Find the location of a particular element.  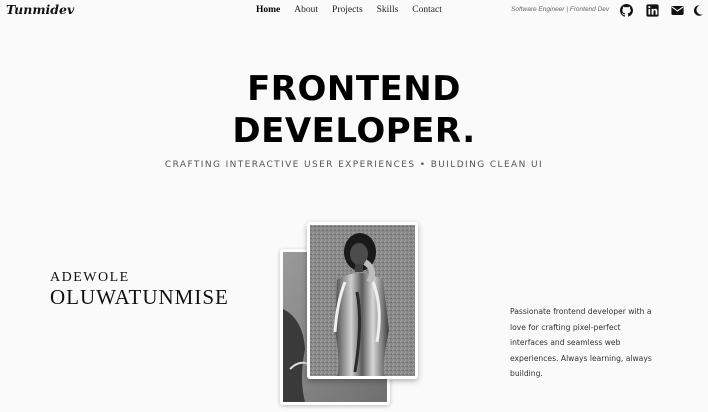

profile-photo is located at coordinates (362, 300).